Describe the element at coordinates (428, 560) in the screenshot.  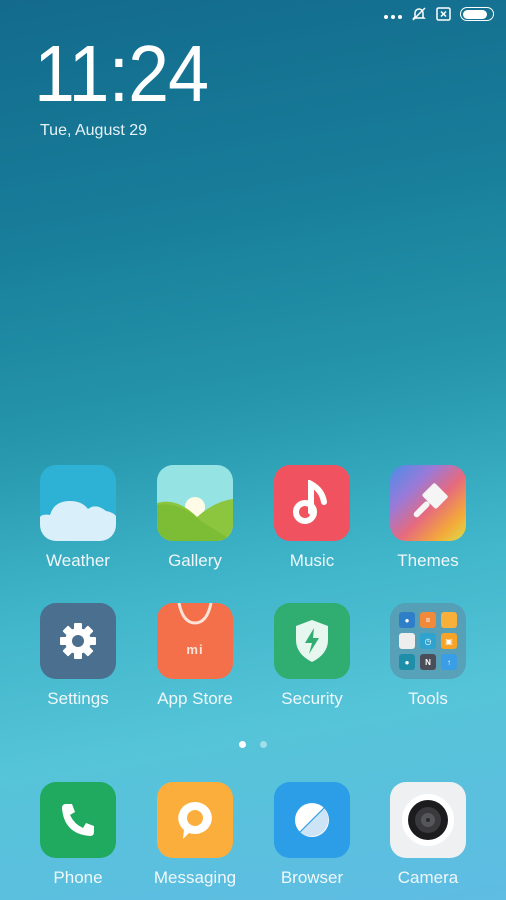
I see `app-label: Themes` at that location.